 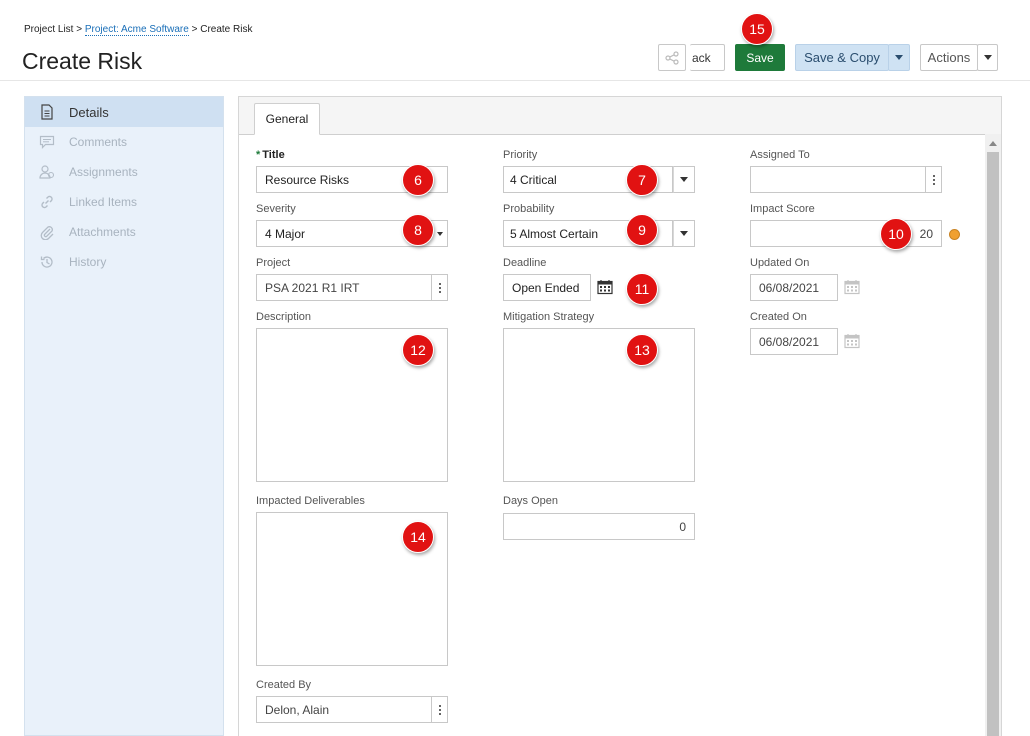 I want to click on callout-badge-11: 11, so click(x=642, y=289).